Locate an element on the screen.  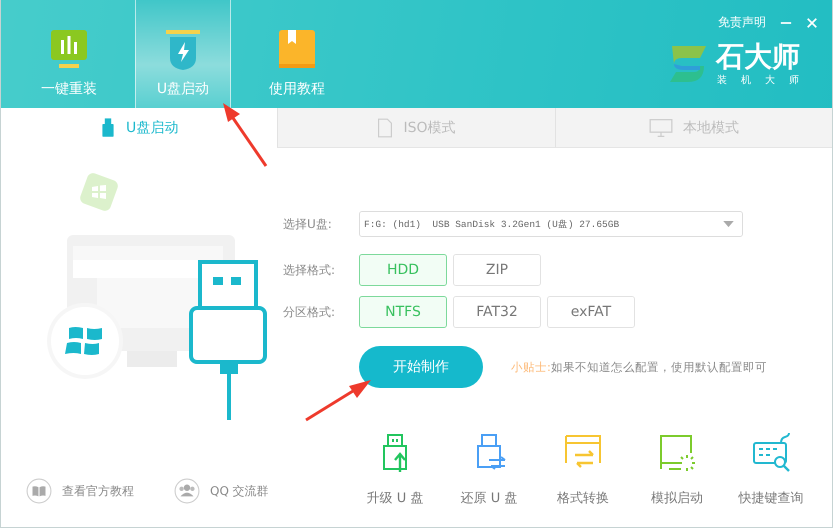
format-option: ZIP is located at coordinates (497, 270).